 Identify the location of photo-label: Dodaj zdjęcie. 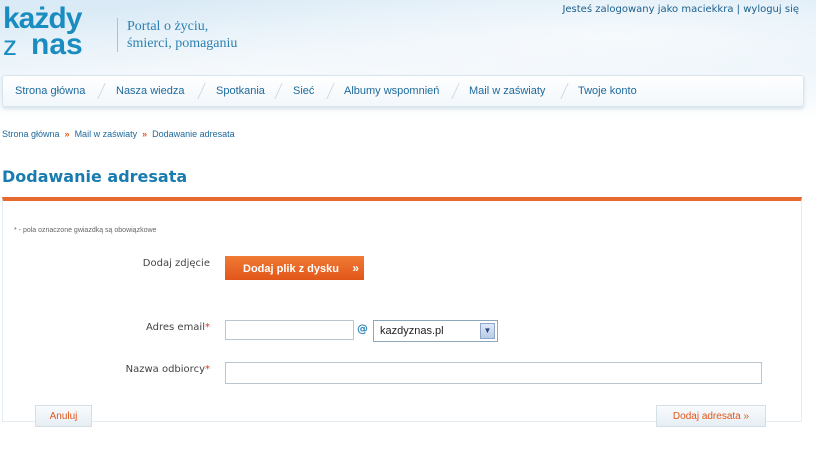
(176, 263).